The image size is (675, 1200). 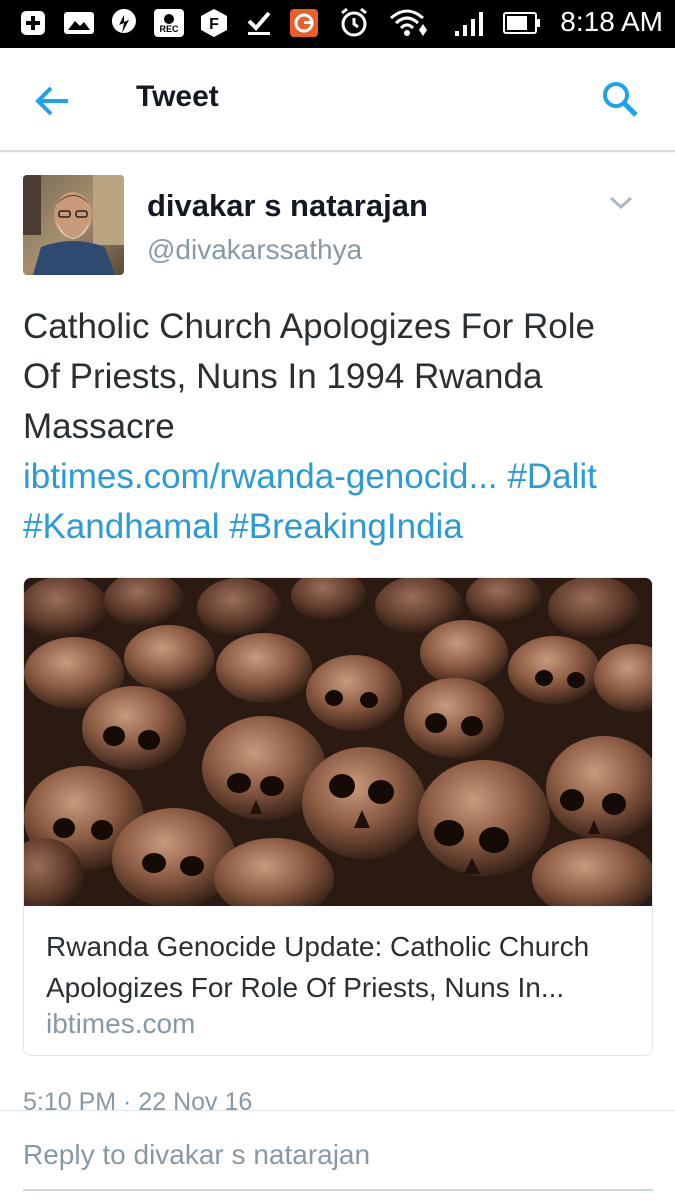 I want to click on author-handle: @divakarssathya, so click(x=254, y=250).